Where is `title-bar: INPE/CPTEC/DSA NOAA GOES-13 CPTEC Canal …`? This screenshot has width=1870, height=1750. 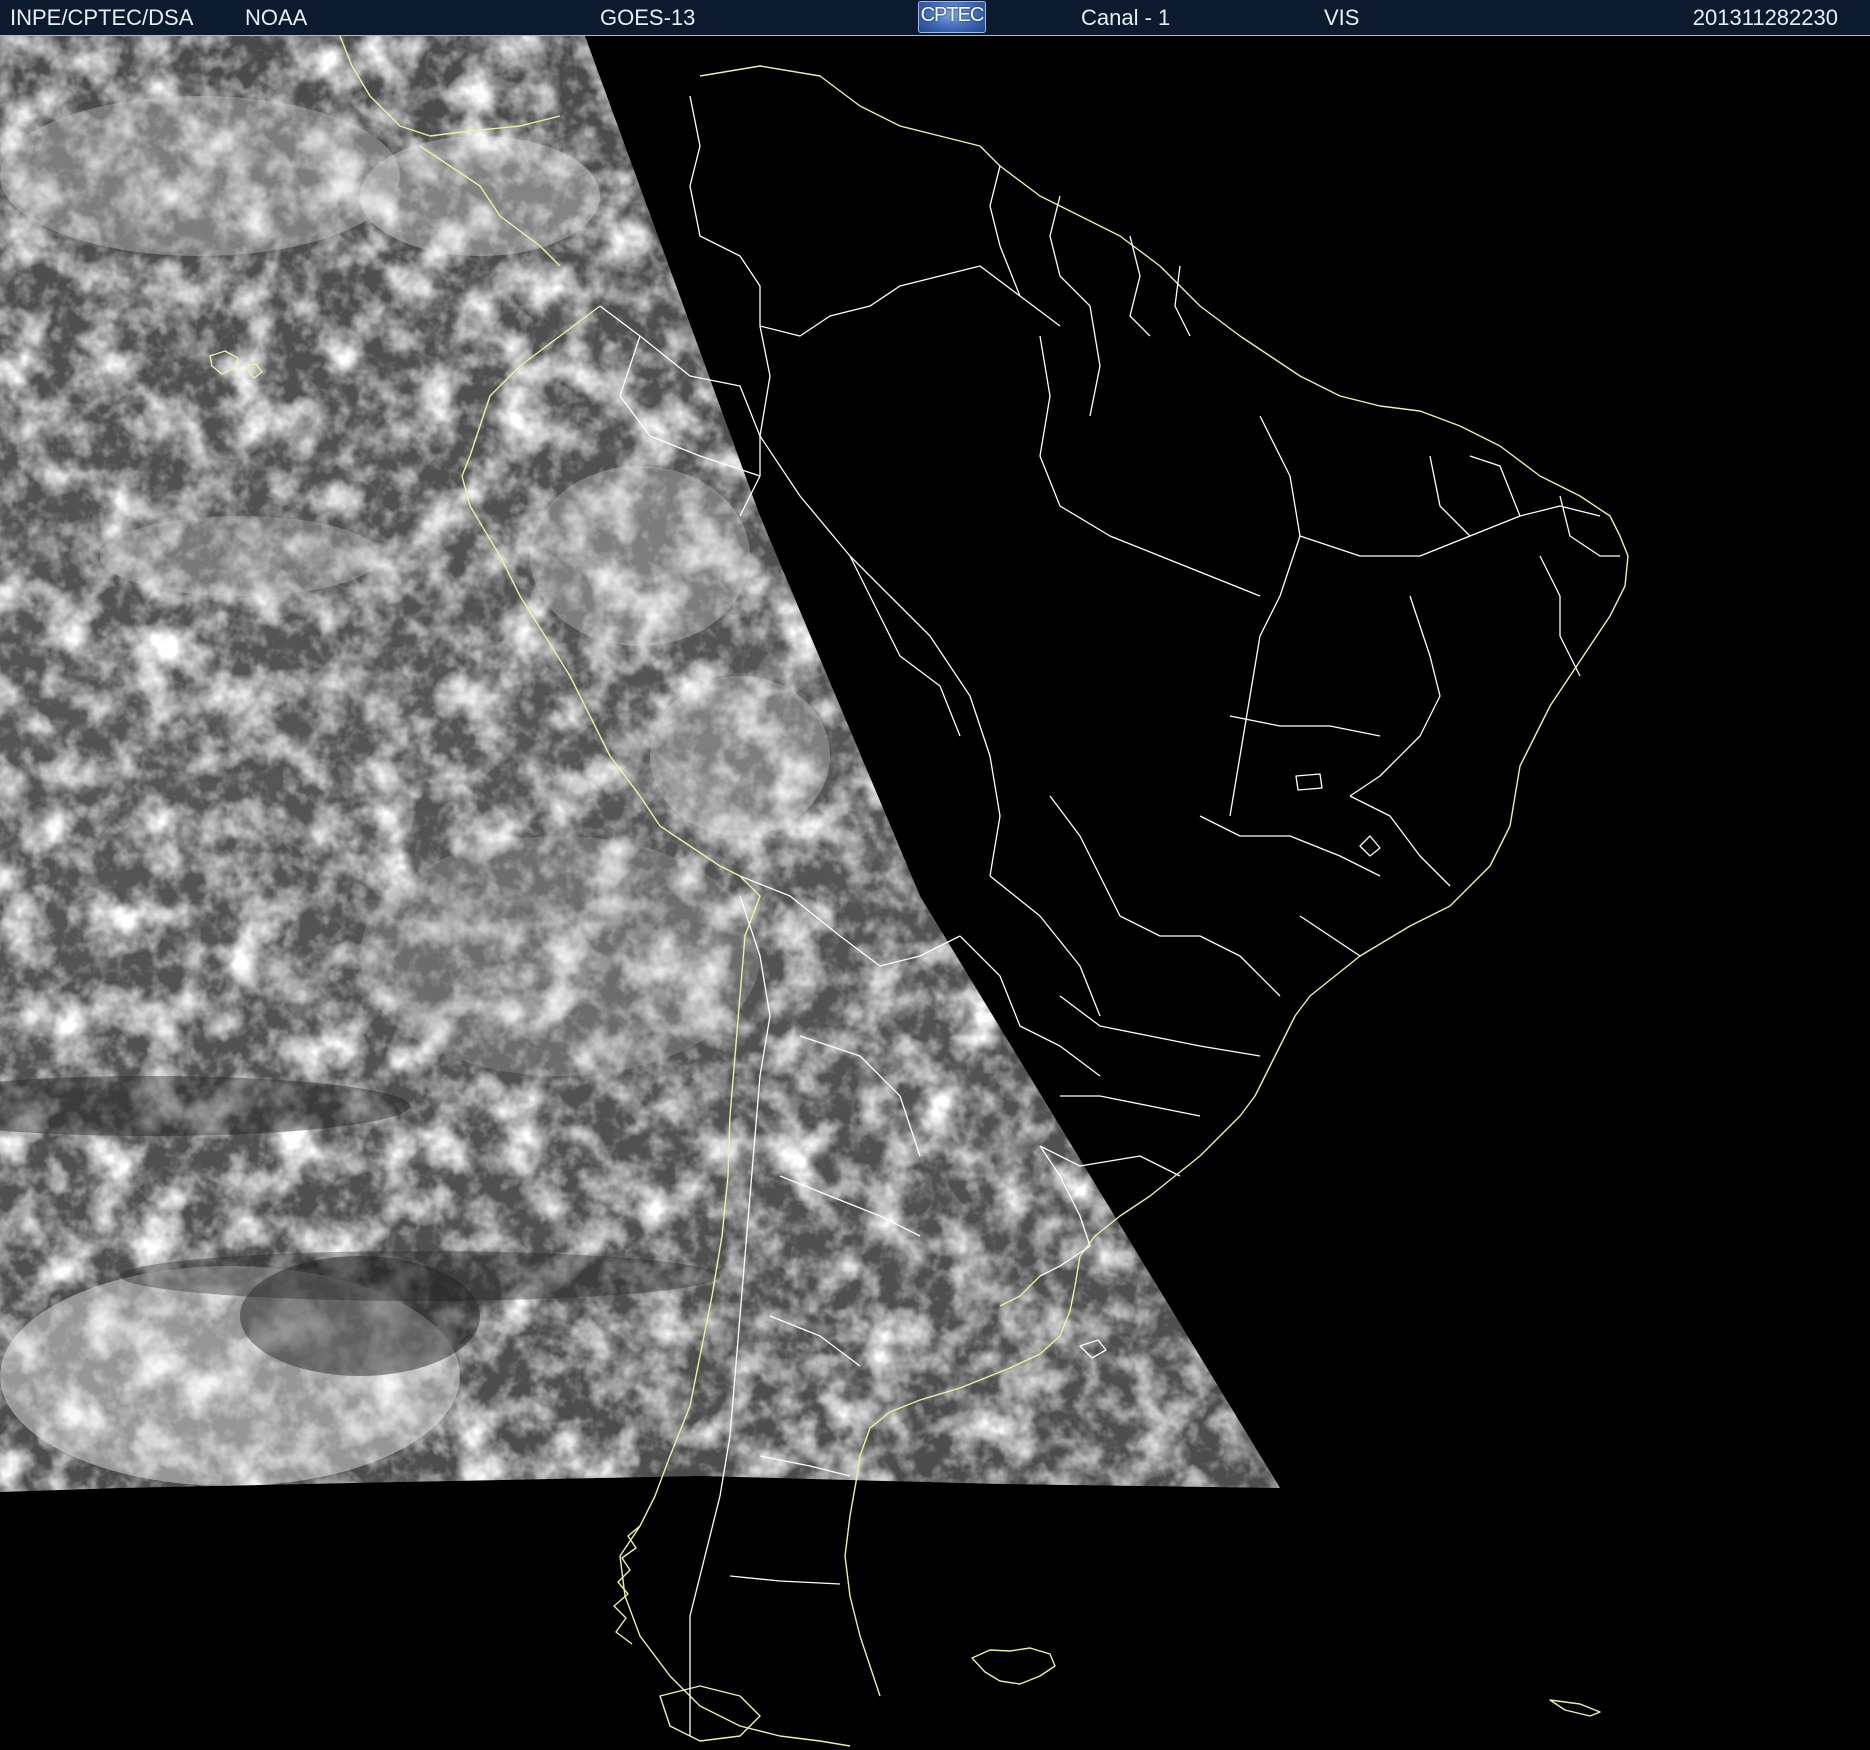
title-bar: INPE/CPTEC/DSA NOAA GOES-13 CPTEC Canal … is located at coordinates (935, 18).